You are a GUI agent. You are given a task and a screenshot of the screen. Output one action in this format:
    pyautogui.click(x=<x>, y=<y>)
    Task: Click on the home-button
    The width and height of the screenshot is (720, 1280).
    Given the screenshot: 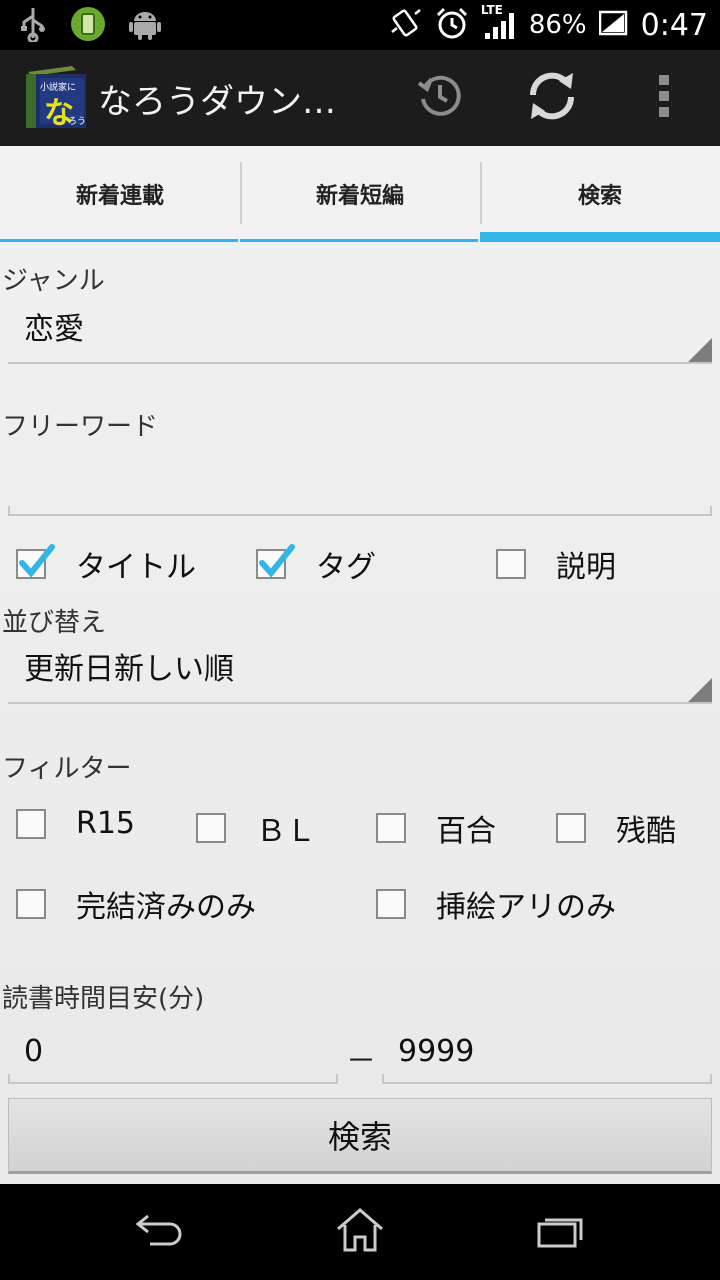 What is the action you would take?
    pyautogui.click(x=360, y=1232)
    